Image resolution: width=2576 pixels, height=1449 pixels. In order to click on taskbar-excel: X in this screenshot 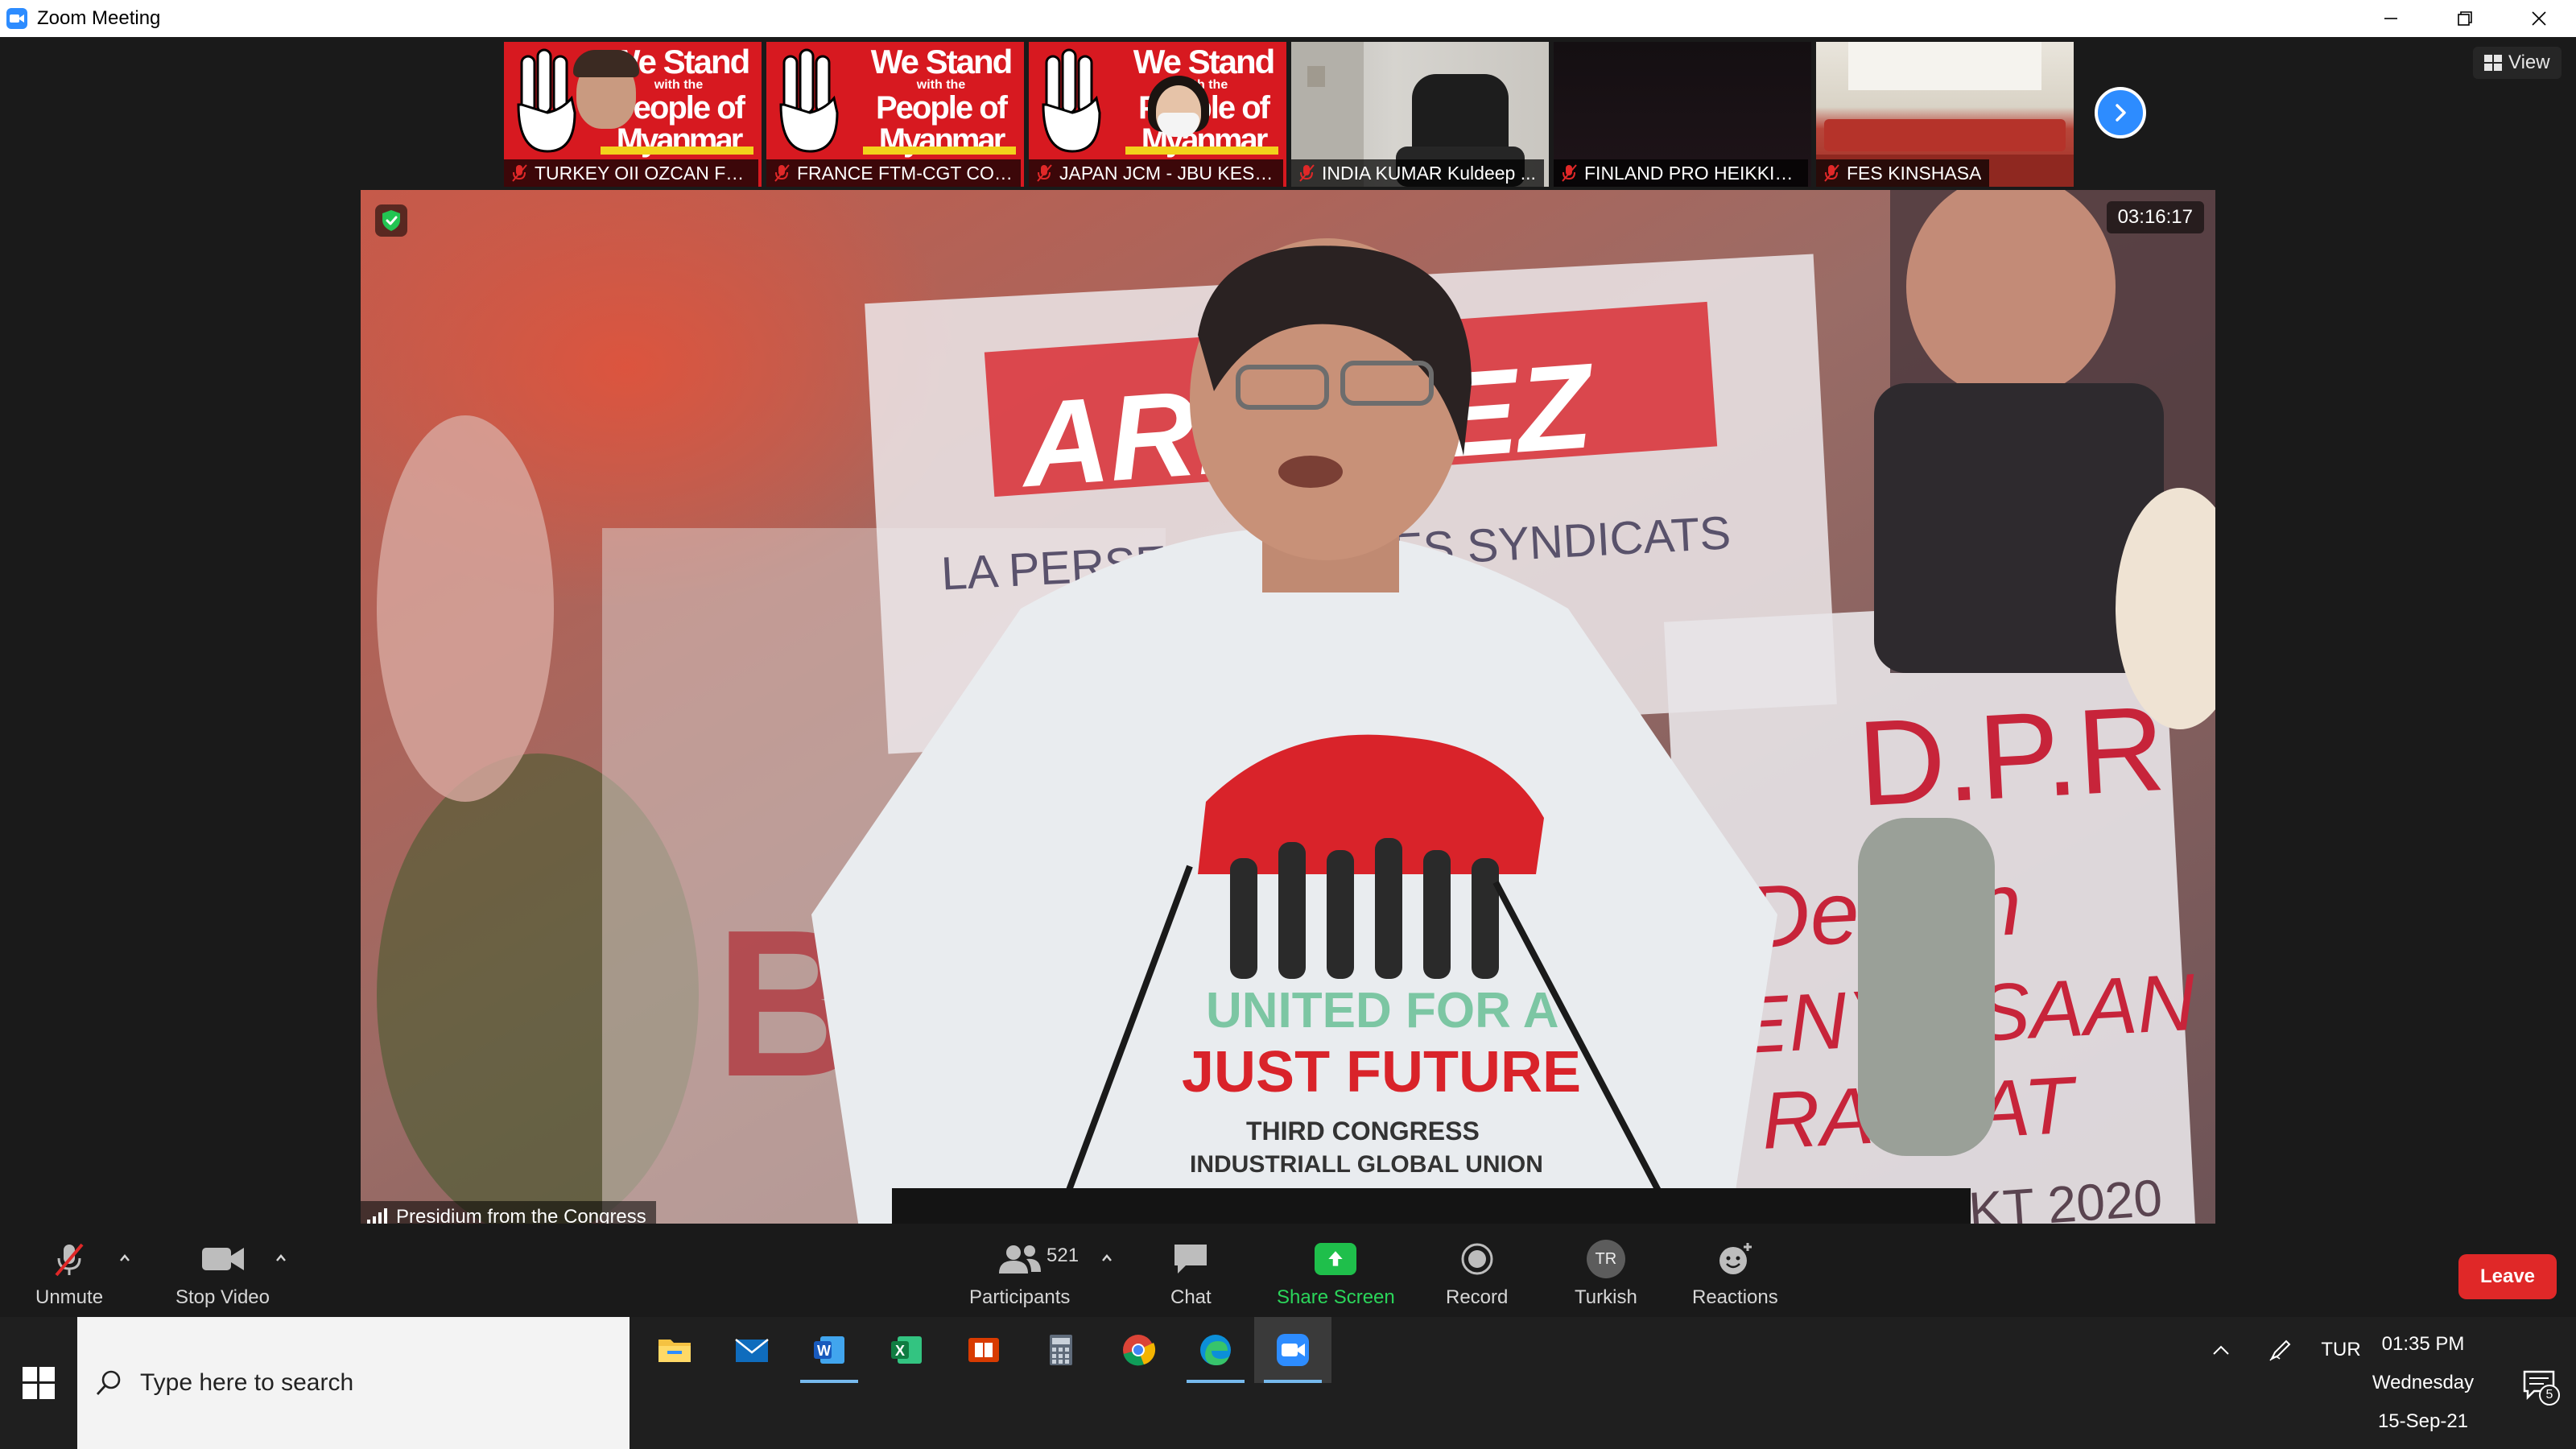, I will do `click(906, 1350)`.